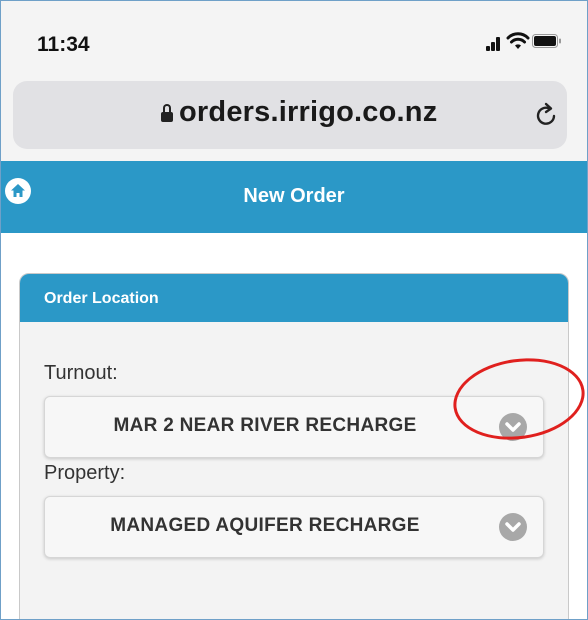 This screenshot has height=620, width=588. I want to click on reload-icon, so click(547, 114).